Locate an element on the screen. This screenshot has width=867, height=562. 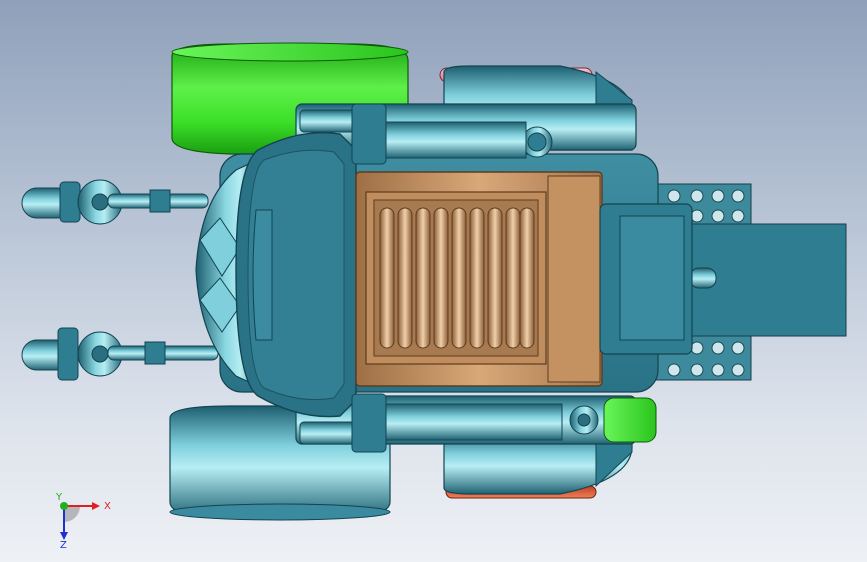
x-axis-arrowhead is located at coordinates (96, 506).